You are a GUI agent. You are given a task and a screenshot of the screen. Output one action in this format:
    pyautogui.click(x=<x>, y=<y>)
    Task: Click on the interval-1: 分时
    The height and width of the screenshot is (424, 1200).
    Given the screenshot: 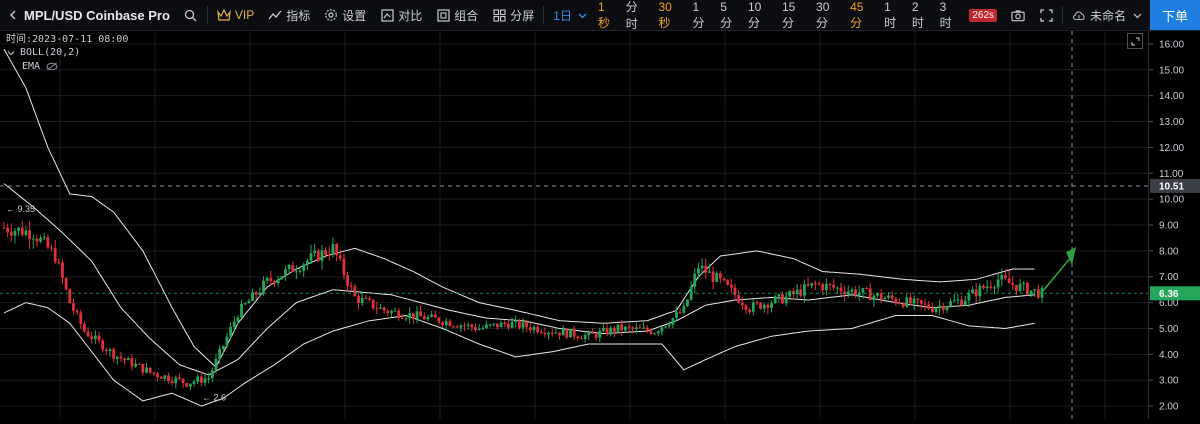 What is the action you would take?
    pyautogui.click(x=637, y=16)
    